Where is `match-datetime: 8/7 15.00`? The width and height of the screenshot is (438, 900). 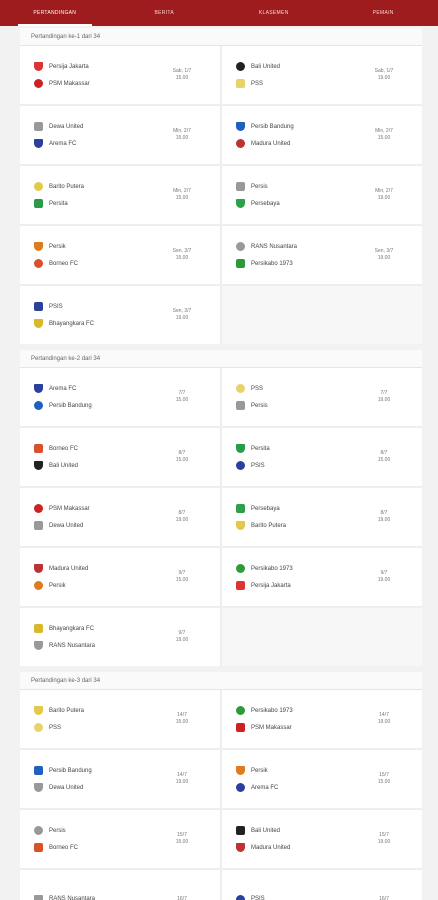
match-datetime: 8/7 15.00 is located at coordinates (182, 457).